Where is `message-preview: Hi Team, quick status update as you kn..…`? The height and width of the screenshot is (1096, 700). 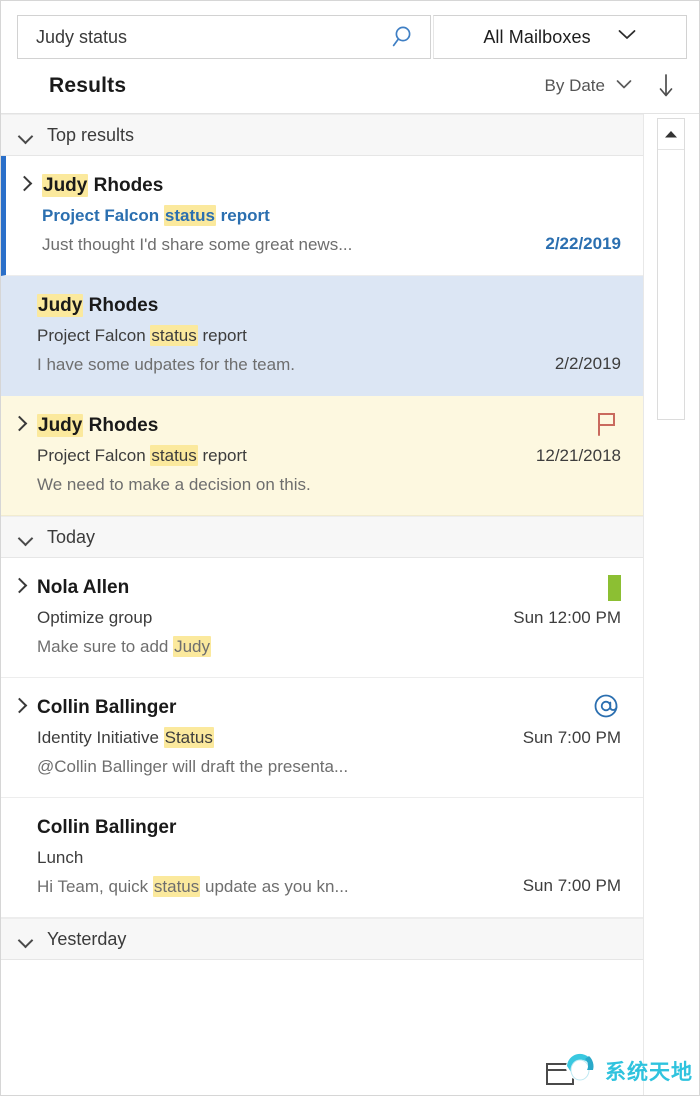 message-preview: Hi Team, quick status update as you kn..… is located at coordinates (193, 886).